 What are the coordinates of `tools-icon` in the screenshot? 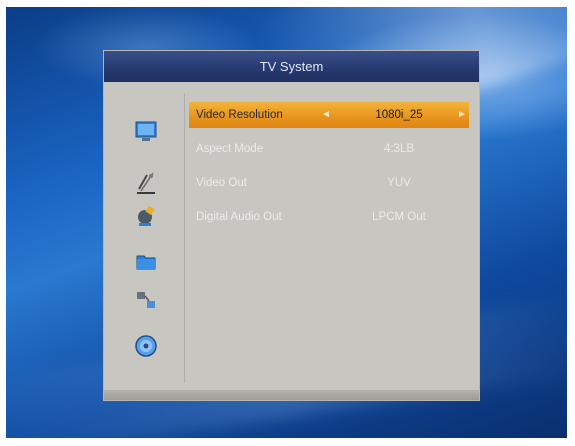 It's located at (146, 216).